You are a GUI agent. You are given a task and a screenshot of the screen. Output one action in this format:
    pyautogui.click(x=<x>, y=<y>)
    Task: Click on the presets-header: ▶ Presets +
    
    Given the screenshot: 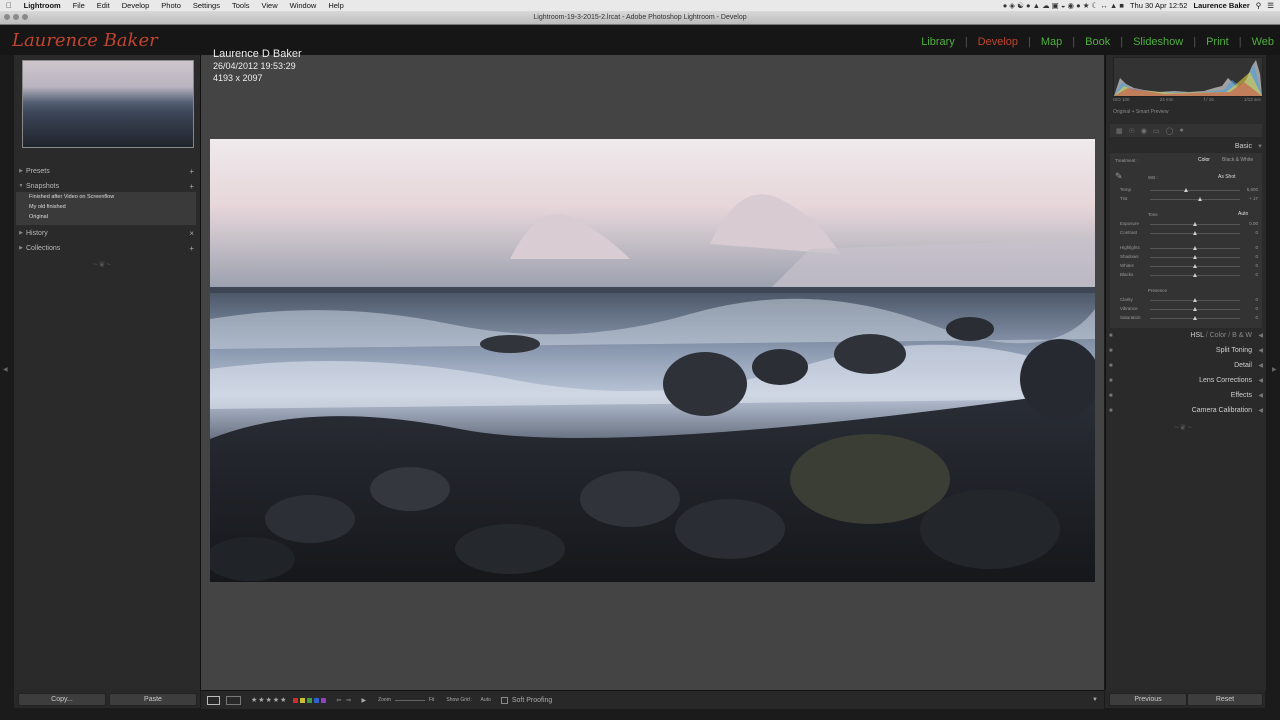 What is the action you would take?
    pyautogui.click(x=107, y=171)
    